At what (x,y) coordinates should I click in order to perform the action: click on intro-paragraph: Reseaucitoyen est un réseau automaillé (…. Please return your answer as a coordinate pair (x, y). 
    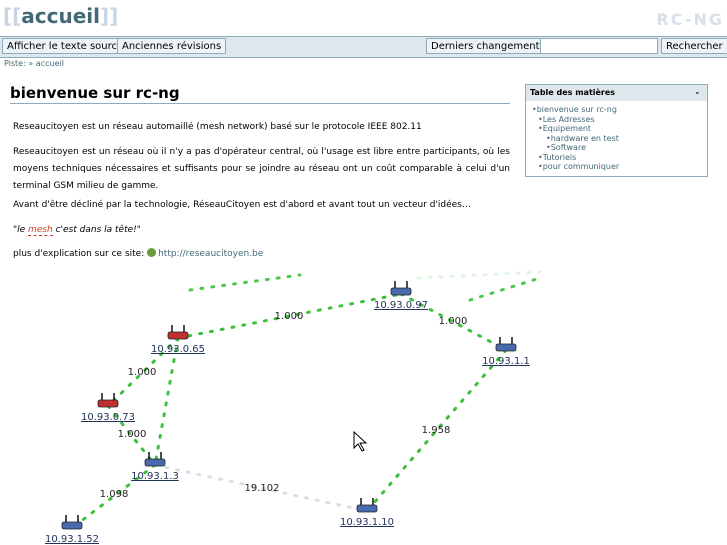
    Looking at the image, I should click on (217, 127).